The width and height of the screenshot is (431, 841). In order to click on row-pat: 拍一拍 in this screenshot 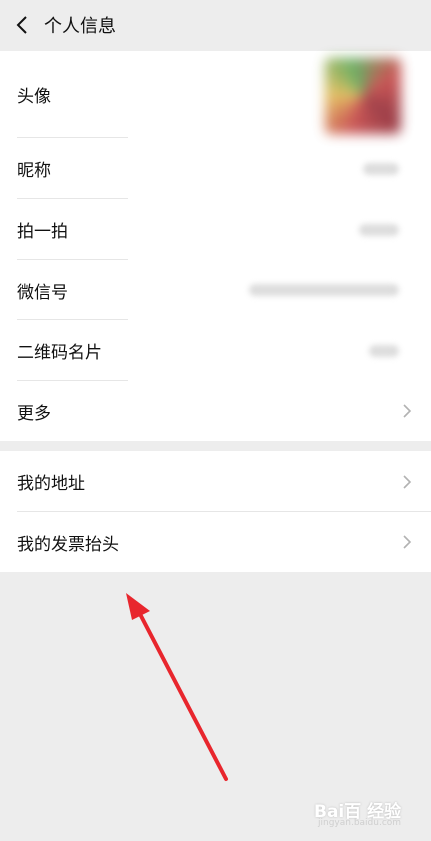, I will do `click(215, 229)`.